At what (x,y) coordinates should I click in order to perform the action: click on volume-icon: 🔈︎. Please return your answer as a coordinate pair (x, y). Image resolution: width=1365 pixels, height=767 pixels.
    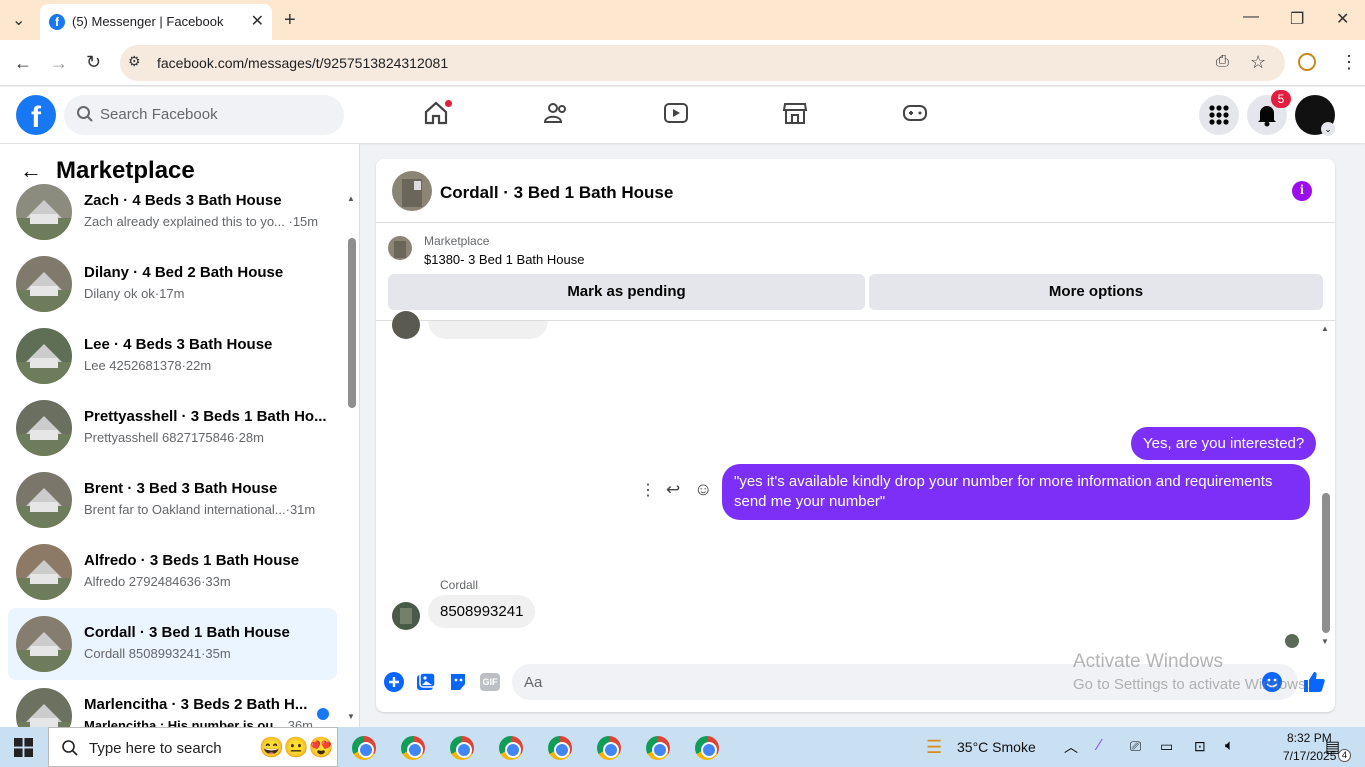
    Looking at the image, I should click on (1229, 745).